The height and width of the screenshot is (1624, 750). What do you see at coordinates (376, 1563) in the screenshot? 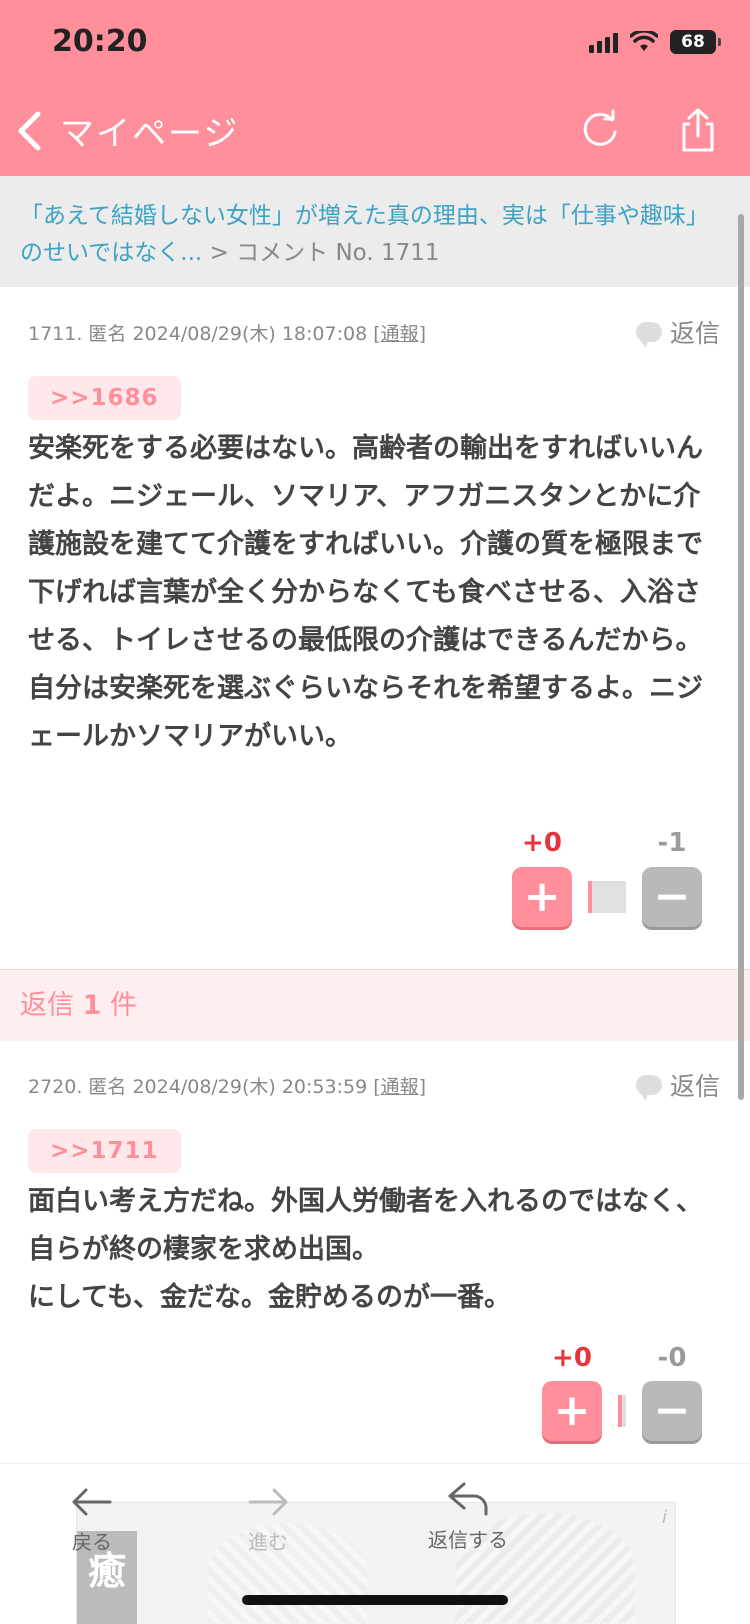
I see `ad-banner: 癒 i` at bounding box center [376, 1563].